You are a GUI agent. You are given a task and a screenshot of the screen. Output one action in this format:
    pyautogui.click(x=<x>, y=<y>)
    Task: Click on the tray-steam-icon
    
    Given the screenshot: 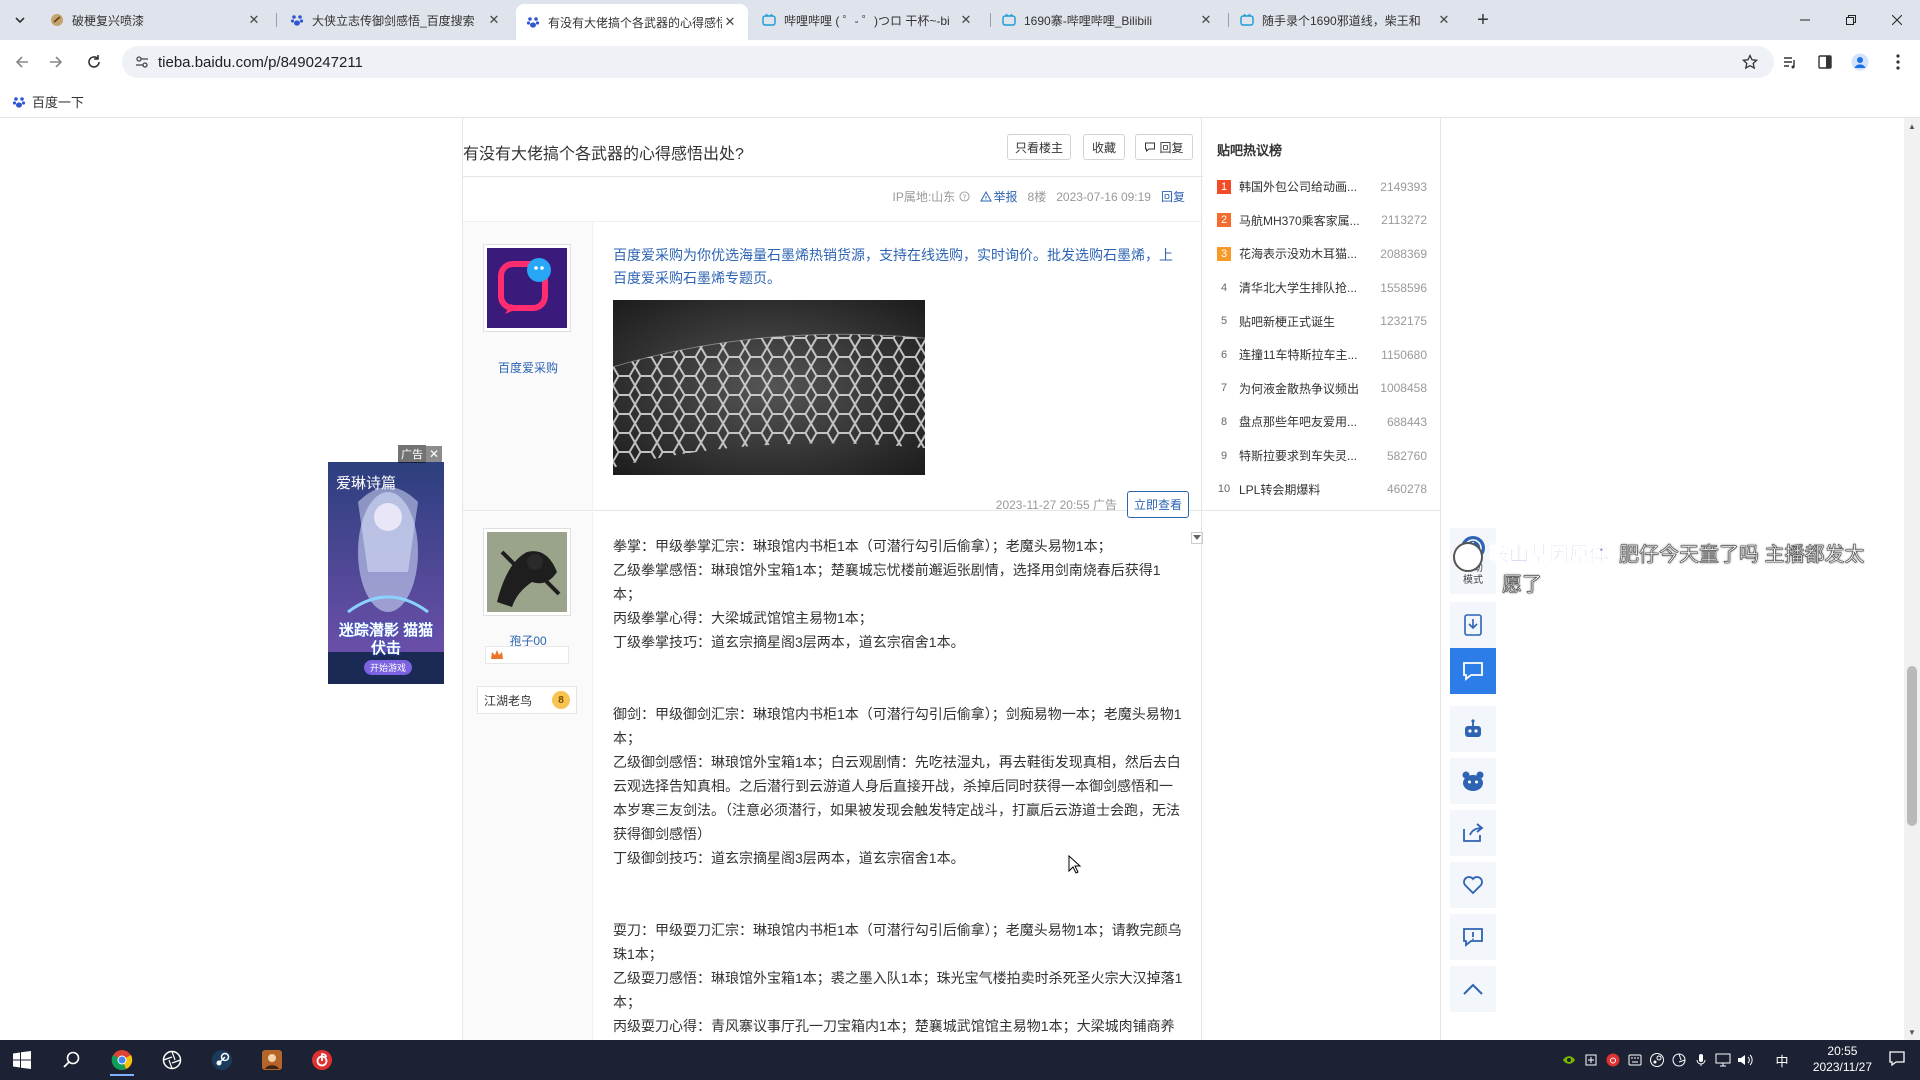 What is the action you would take?
    pyautogui.click(x=1657, y=1060)
    